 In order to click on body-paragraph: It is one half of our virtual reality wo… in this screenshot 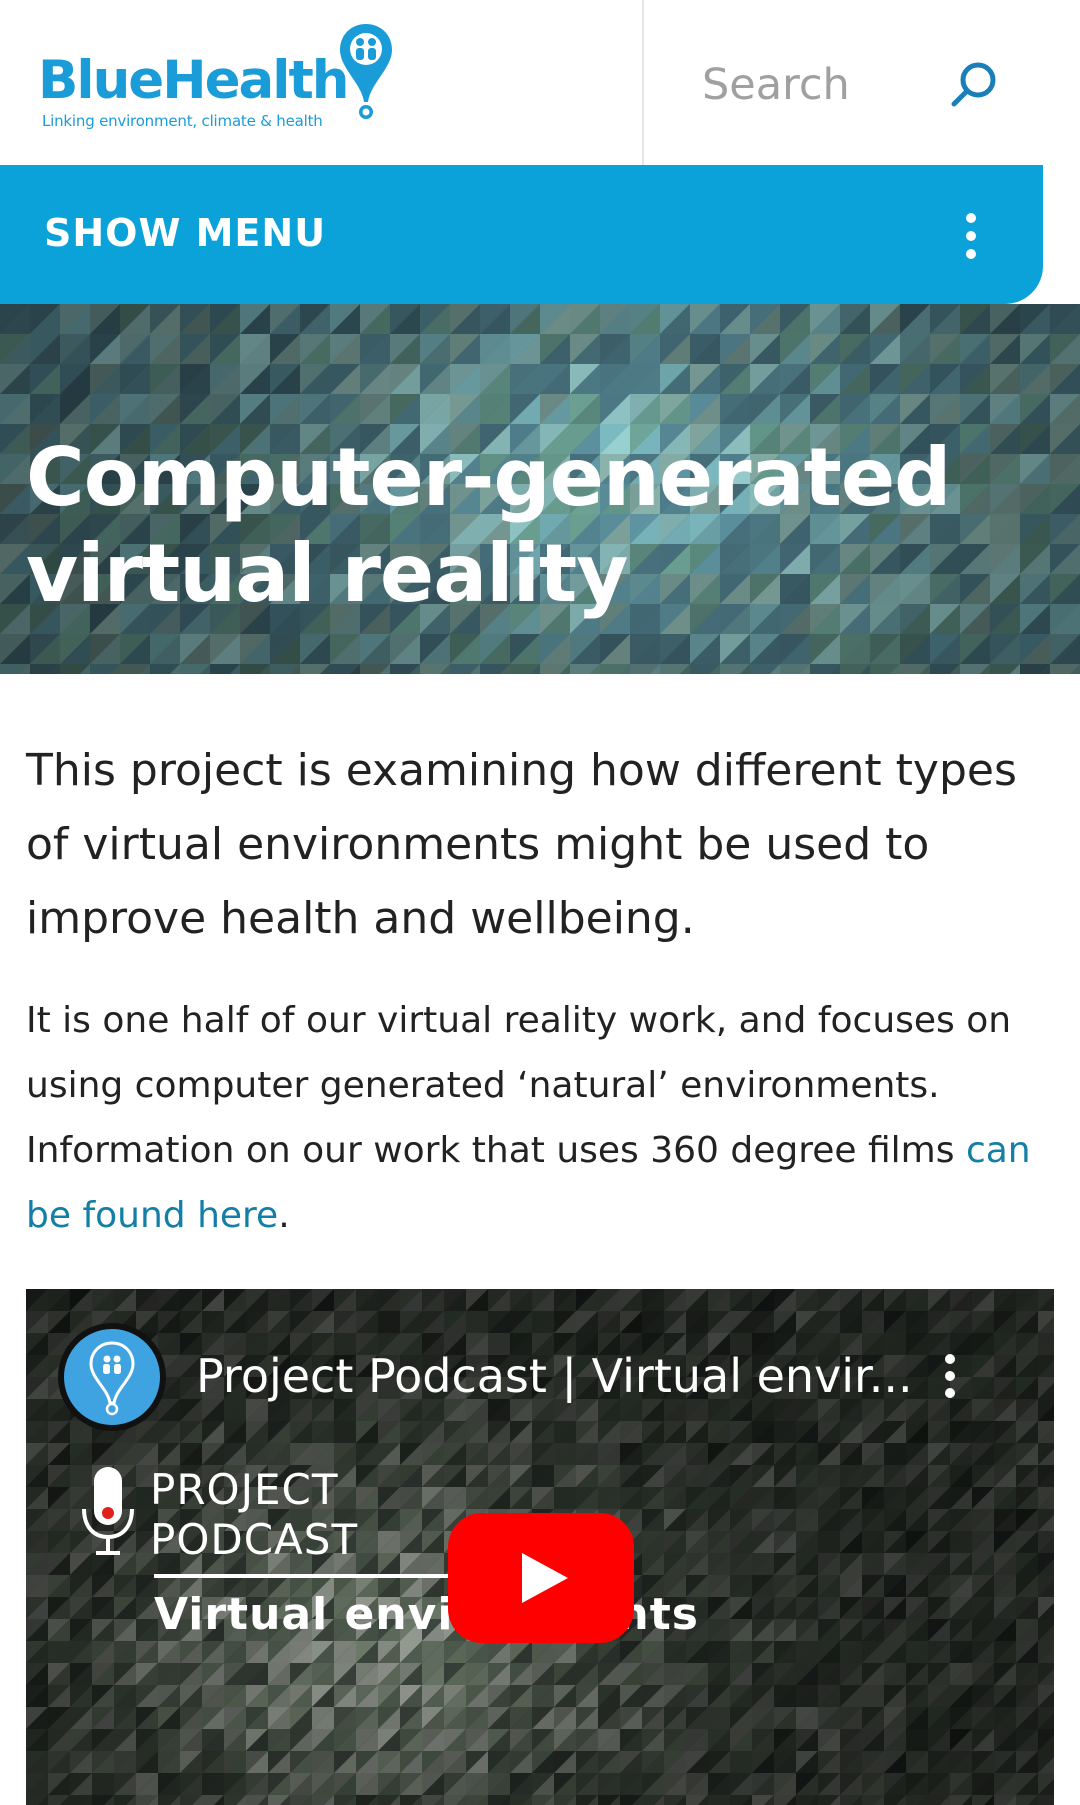, I will do `click(541, 1118)`.